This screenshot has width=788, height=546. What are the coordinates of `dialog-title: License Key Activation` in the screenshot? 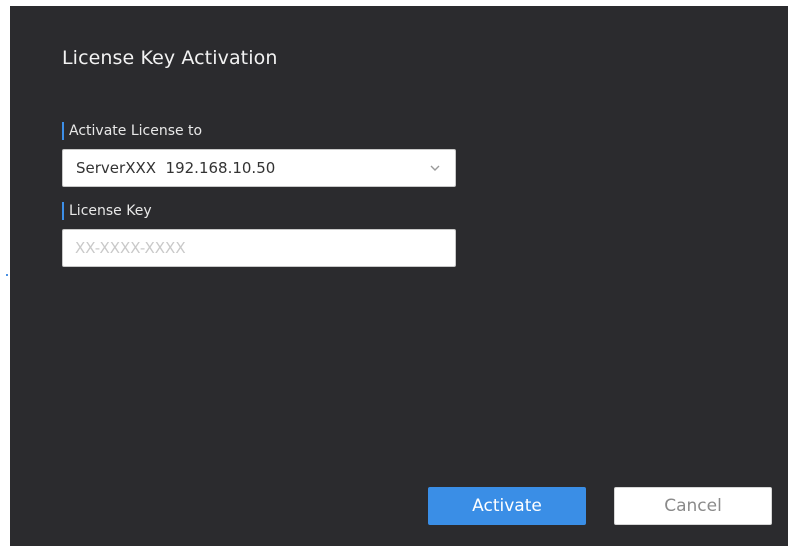 It's located at (170, 58).